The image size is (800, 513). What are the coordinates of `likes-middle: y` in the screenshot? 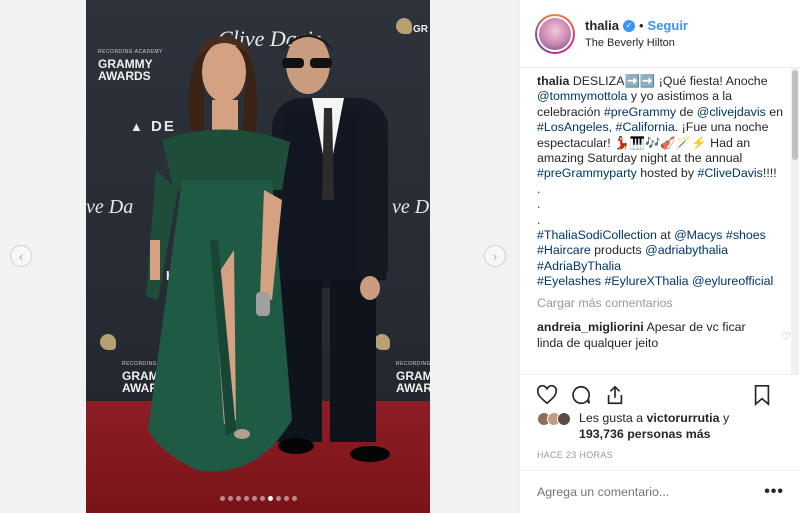 It's located at (724, 418).